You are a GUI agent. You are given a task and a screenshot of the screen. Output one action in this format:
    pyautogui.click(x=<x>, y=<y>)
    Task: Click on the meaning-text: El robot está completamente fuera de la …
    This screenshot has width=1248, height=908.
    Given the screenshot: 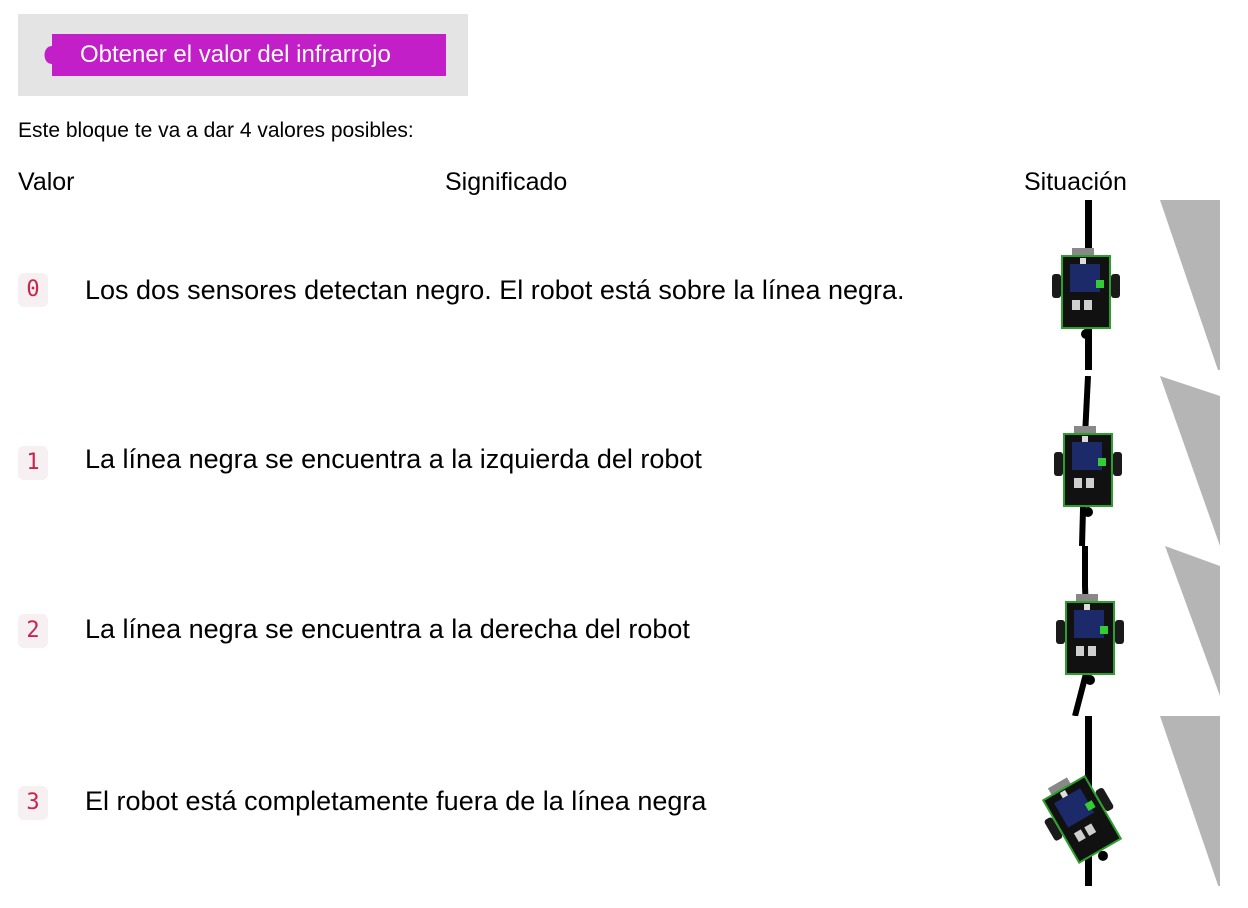 What is the action you would take?
    pyautogui.click(x=396, y=801)
    